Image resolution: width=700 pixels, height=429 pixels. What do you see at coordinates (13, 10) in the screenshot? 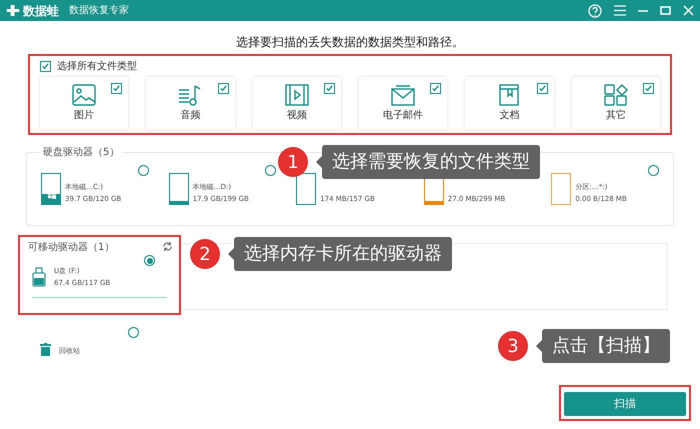
I see `app-logo-icon` at bounding box center [13, 10].